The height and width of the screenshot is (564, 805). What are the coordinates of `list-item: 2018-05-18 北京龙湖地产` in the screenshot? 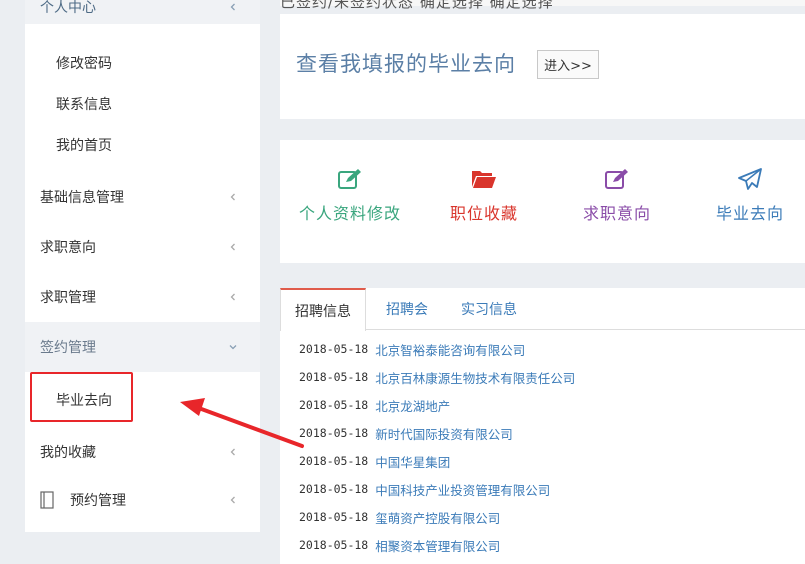 It's located at (437, 405).